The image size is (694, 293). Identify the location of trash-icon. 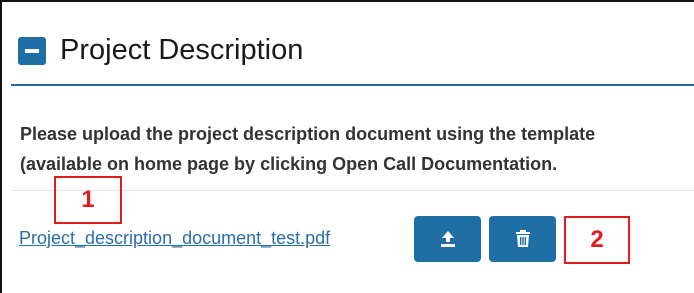
(522, 238).